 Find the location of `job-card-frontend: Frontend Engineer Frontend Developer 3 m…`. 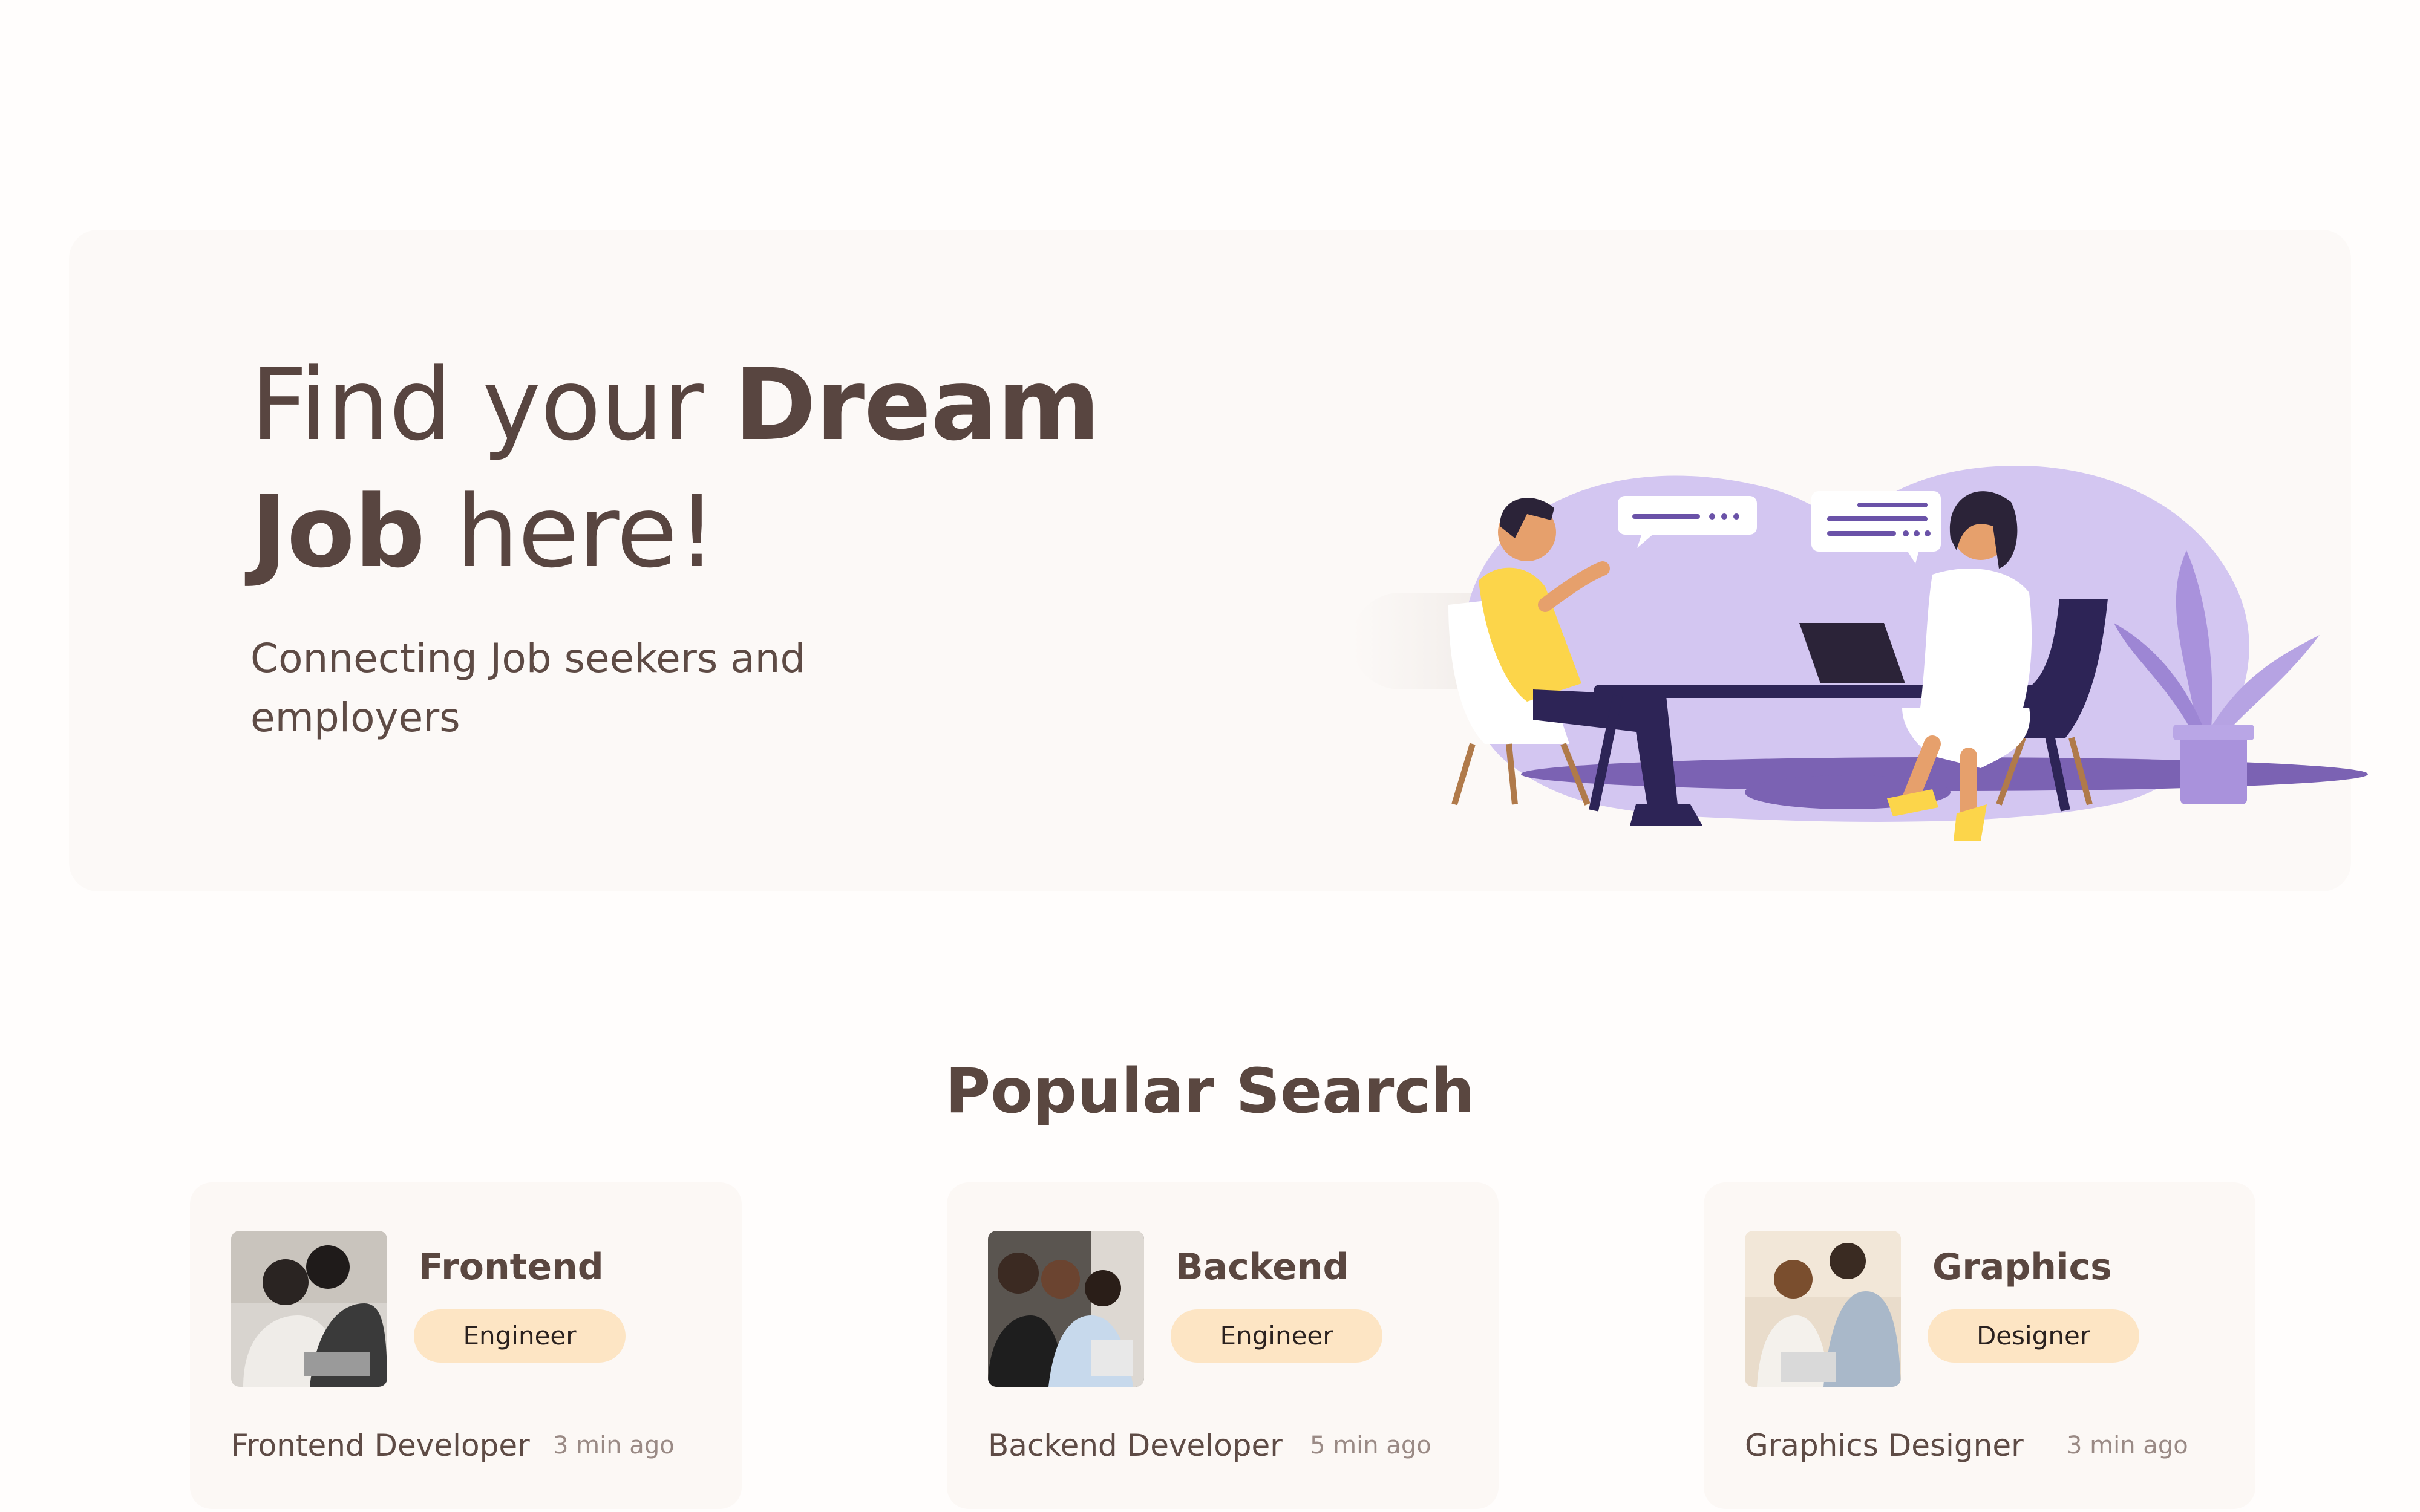

job-card-frontend: Frontend Engineer Frontend Developer 3 m… is located at coordinates (466, 1346).